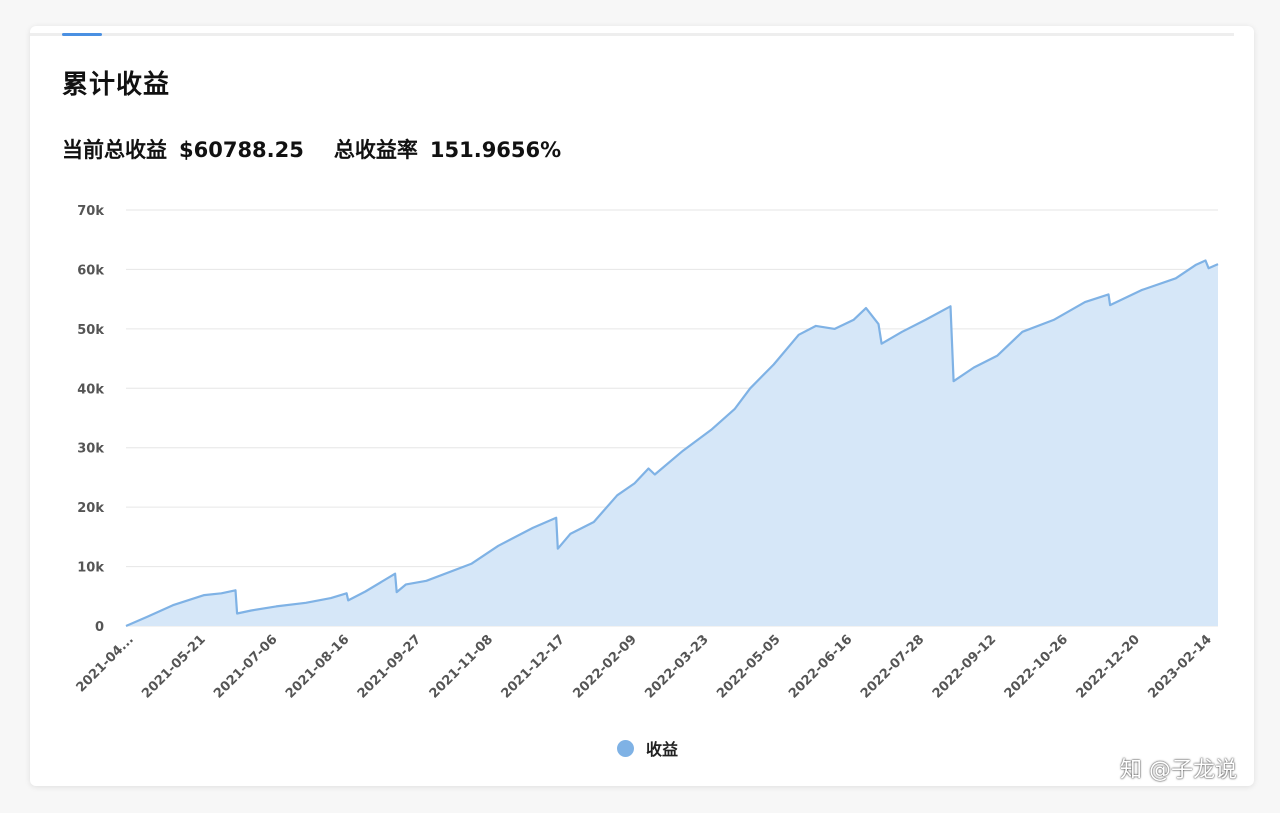 This screenshot has width=1280, height=813. I want to click on x-tick-label: 2021-11-08, so click(461, 666).